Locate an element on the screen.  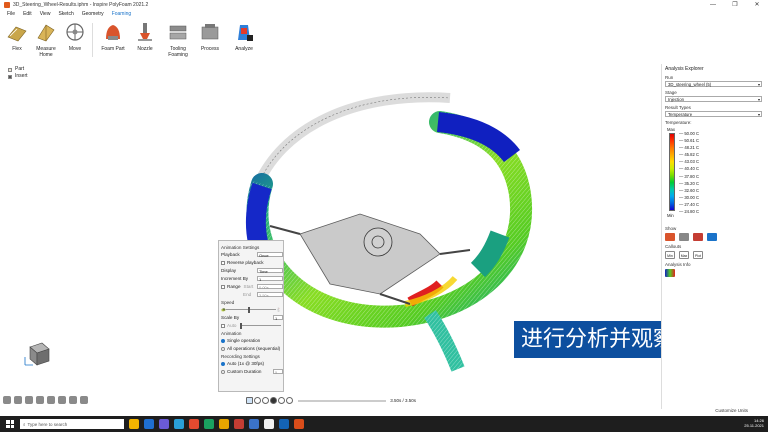
view-cube is located at coordinates (37, 354).